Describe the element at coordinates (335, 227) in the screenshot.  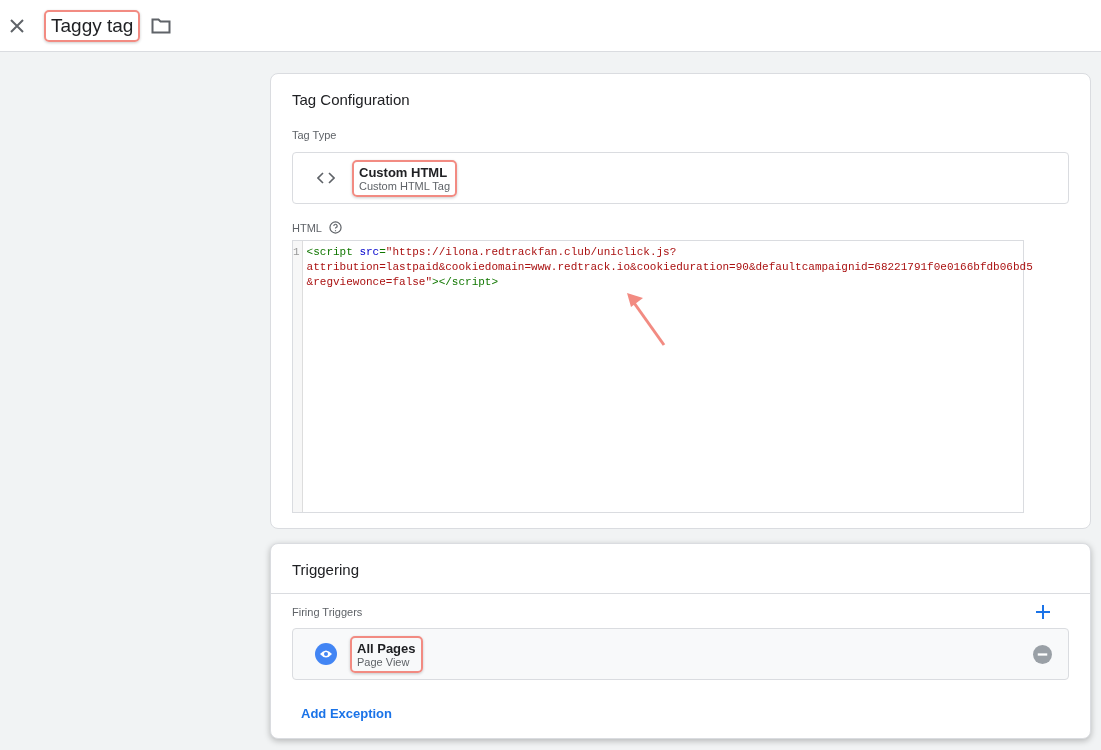
I see `help-icon` at that location.